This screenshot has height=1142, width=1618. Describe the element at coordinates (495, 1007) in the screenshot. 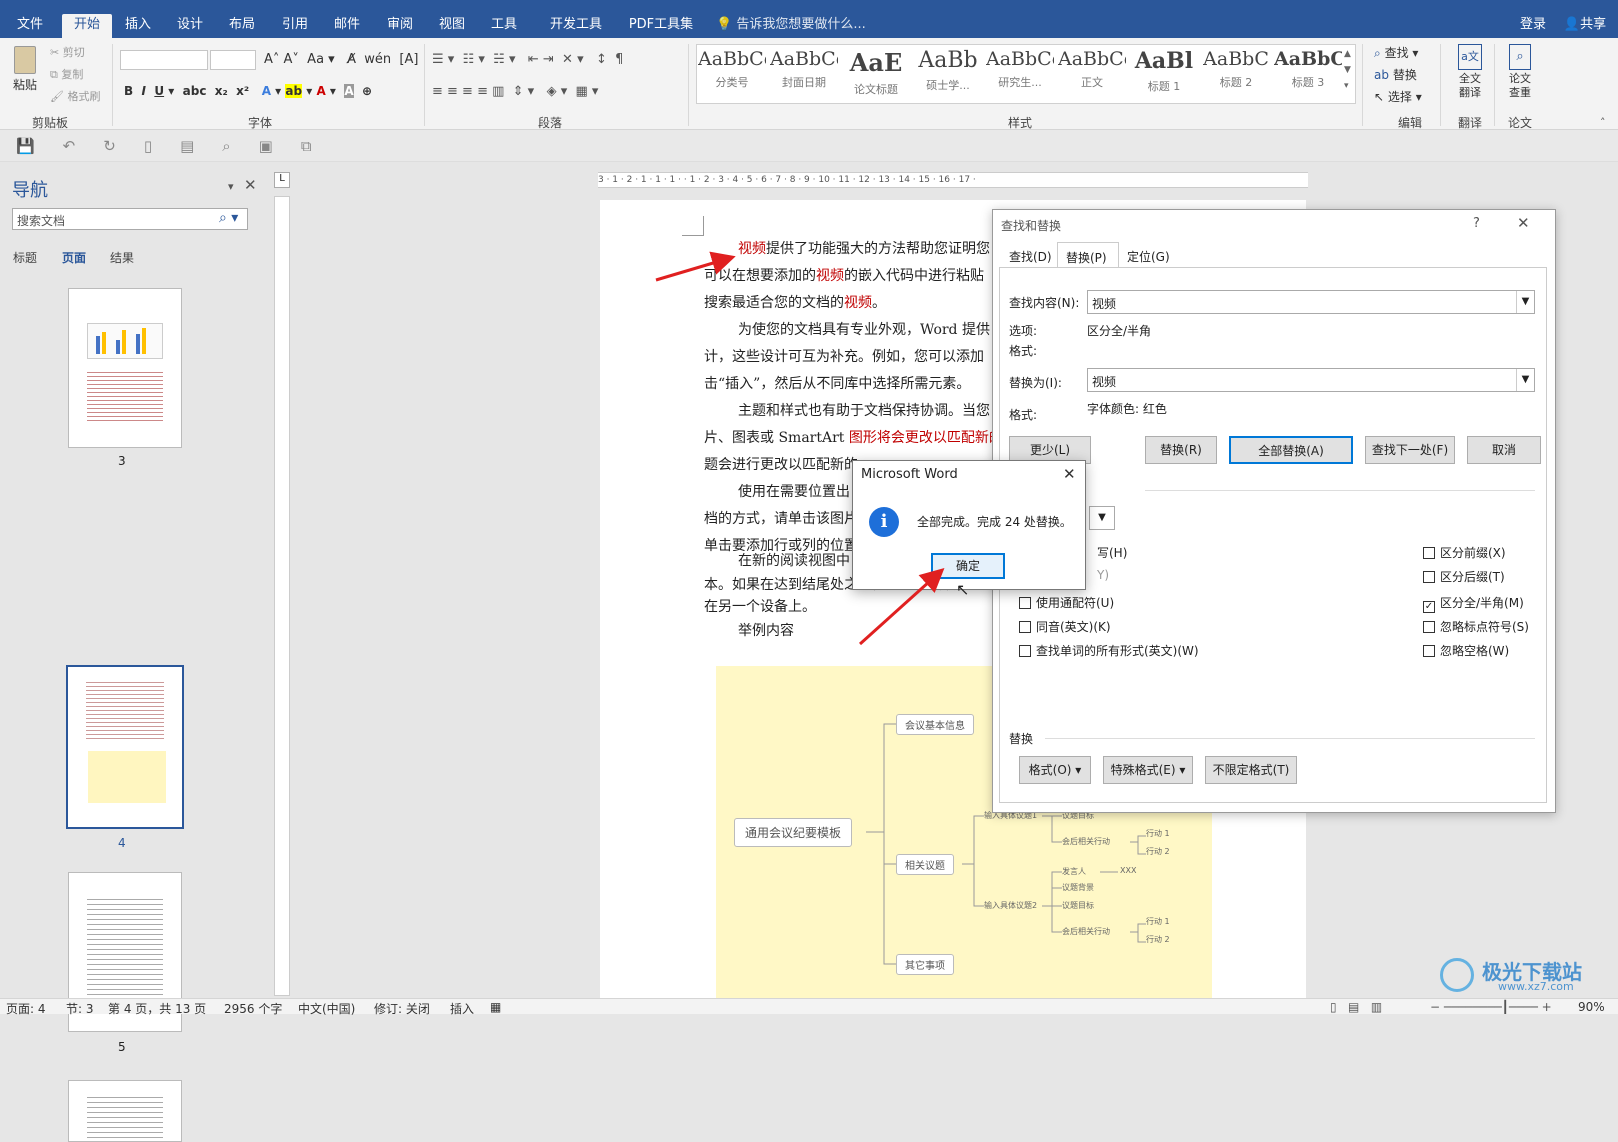

I see `macro-icon: ▦` at that location.